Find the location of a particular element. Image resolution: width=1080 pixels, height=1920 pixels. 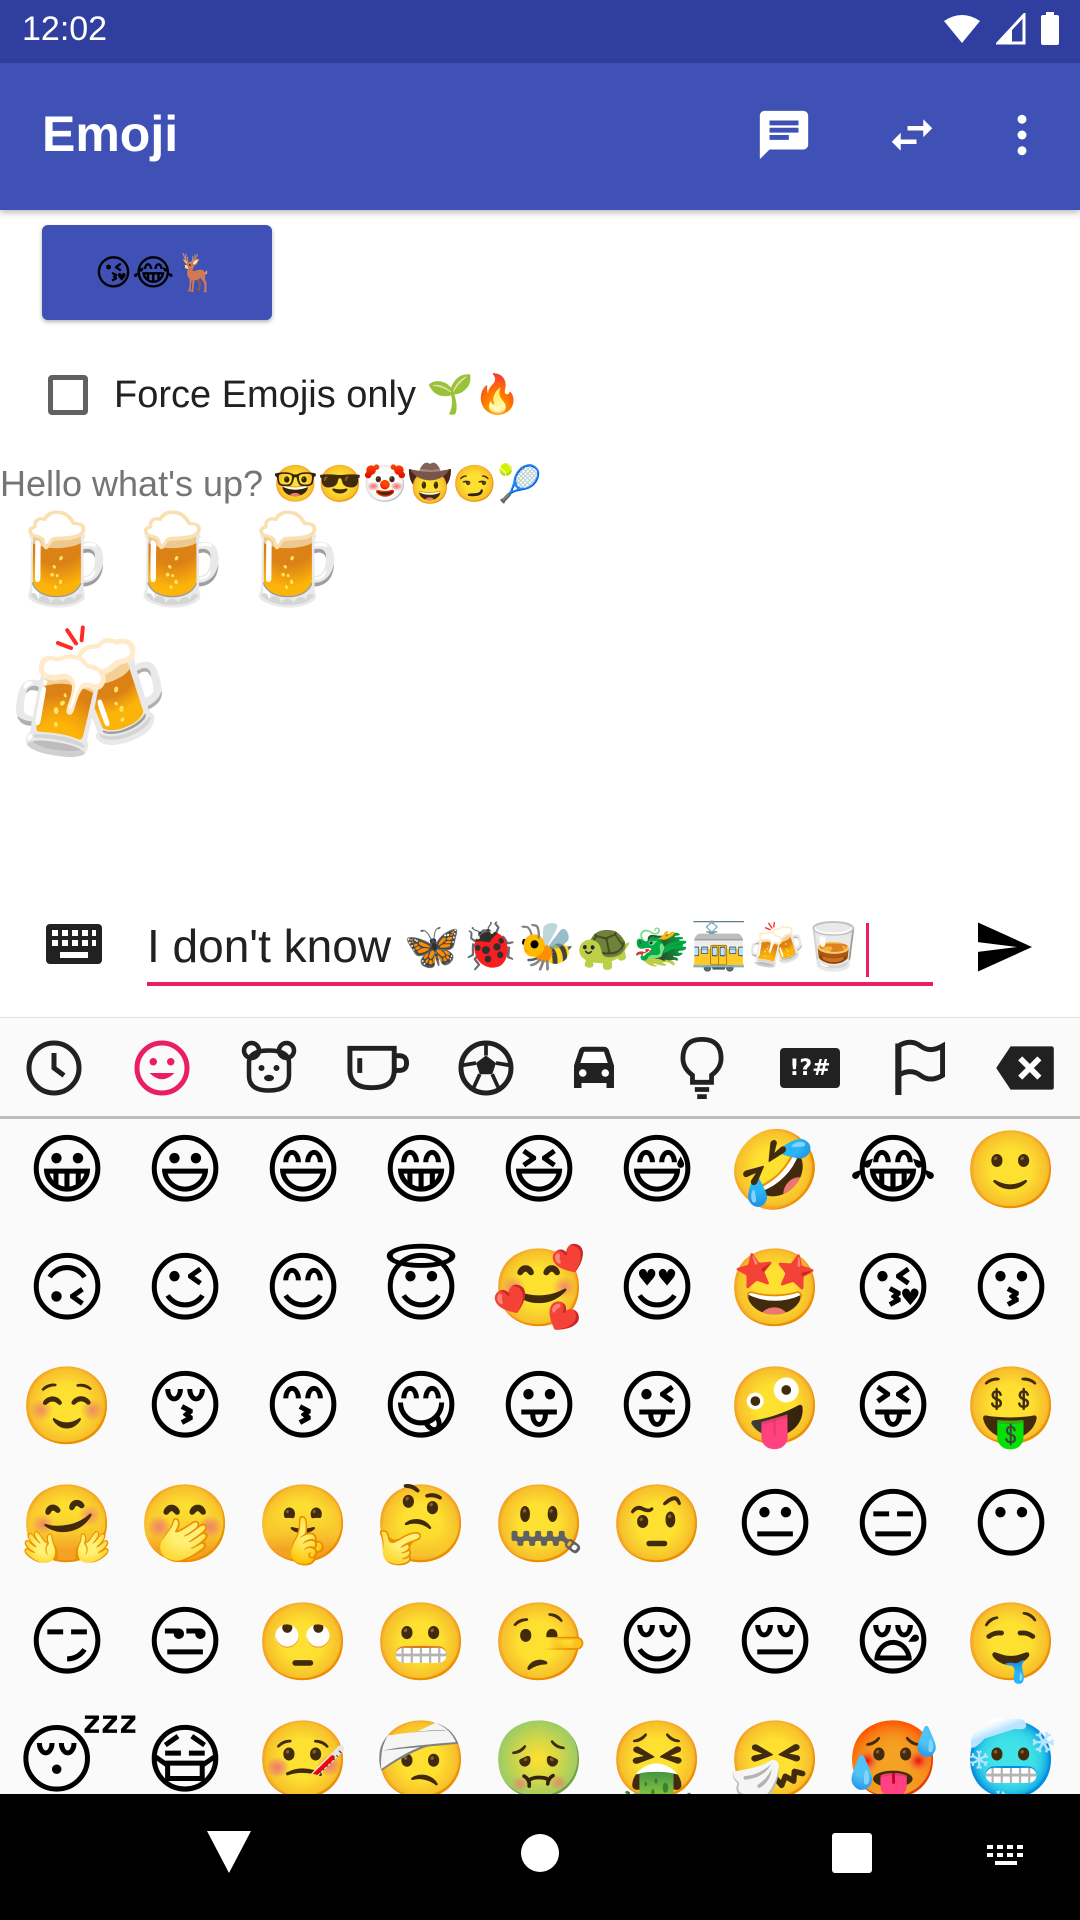

tab-recent is located at coordinates (54, 1068).